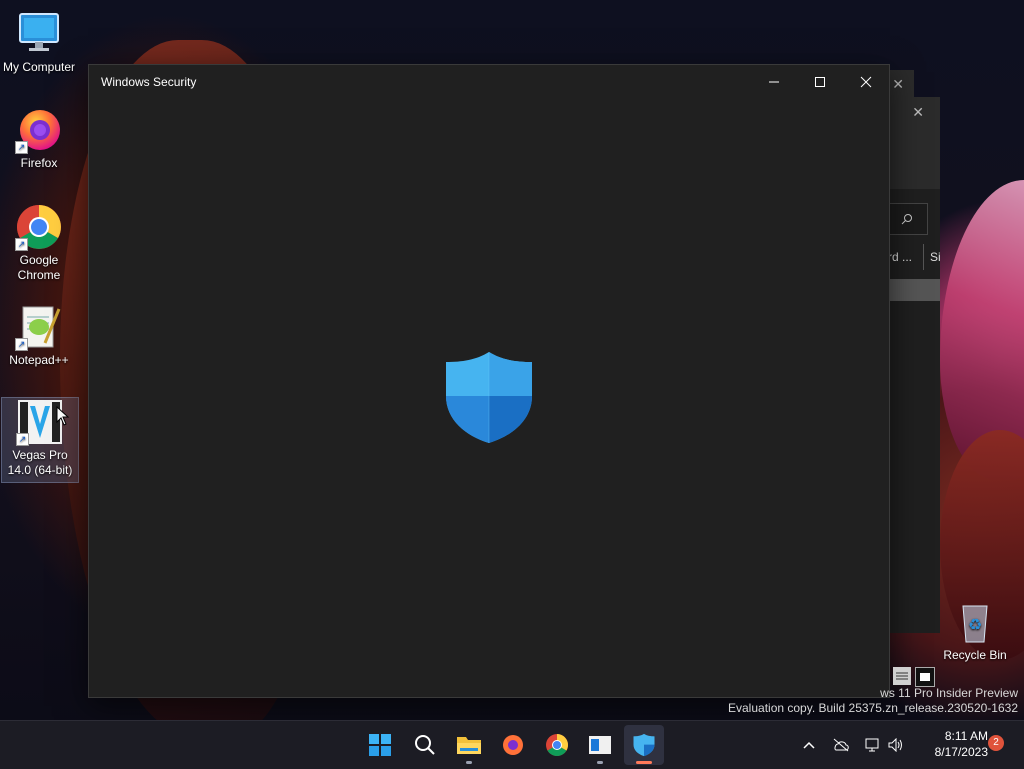  What do you see at coordinates (913, 365) in the screenshot?
I see `background-window: ✕ rd ... Si` at bounding box center [913, 365].